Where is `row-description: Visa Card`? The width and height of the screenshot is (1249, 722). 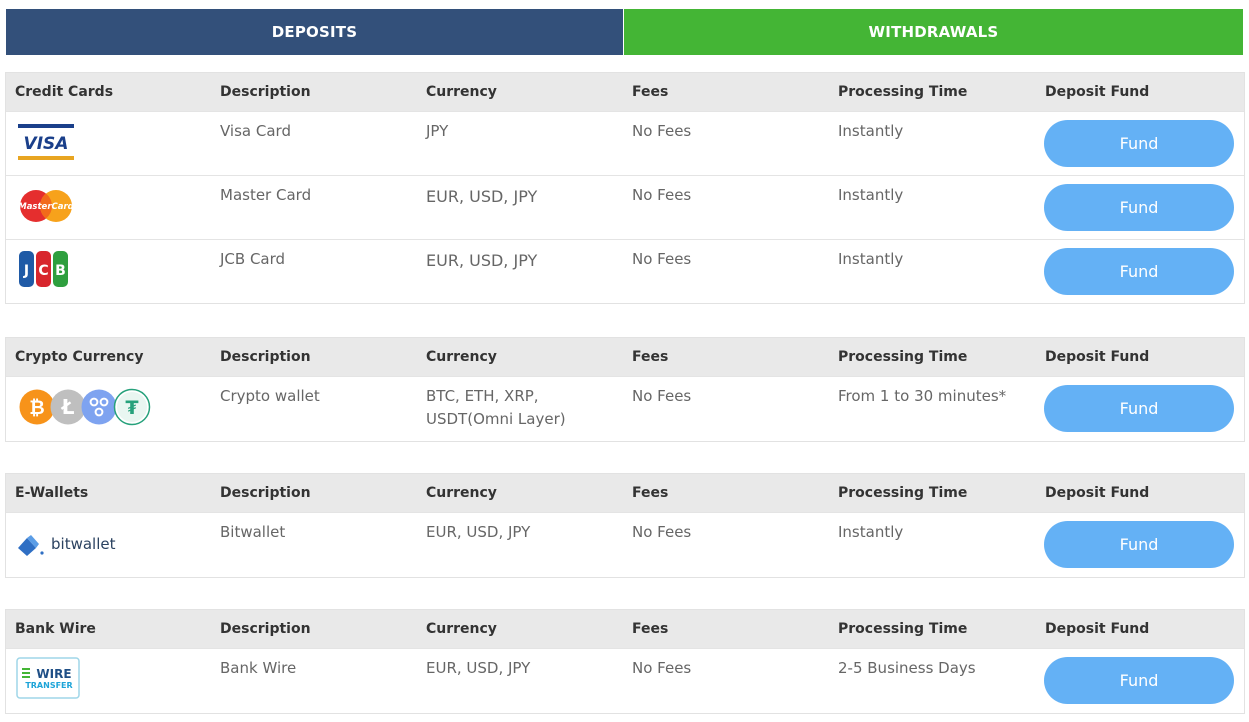
row-description: Visa Card is located at coordinates (255, 131).